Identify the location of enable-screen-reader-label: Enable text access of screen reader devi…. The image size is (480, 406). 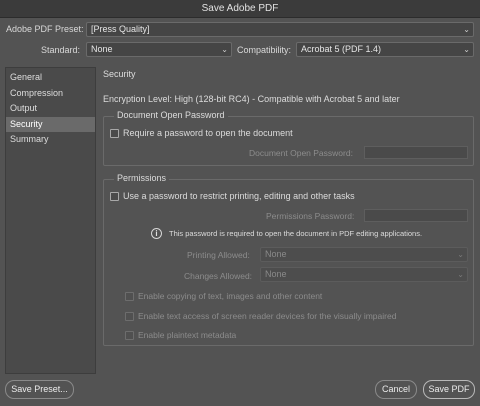
(267, 316).